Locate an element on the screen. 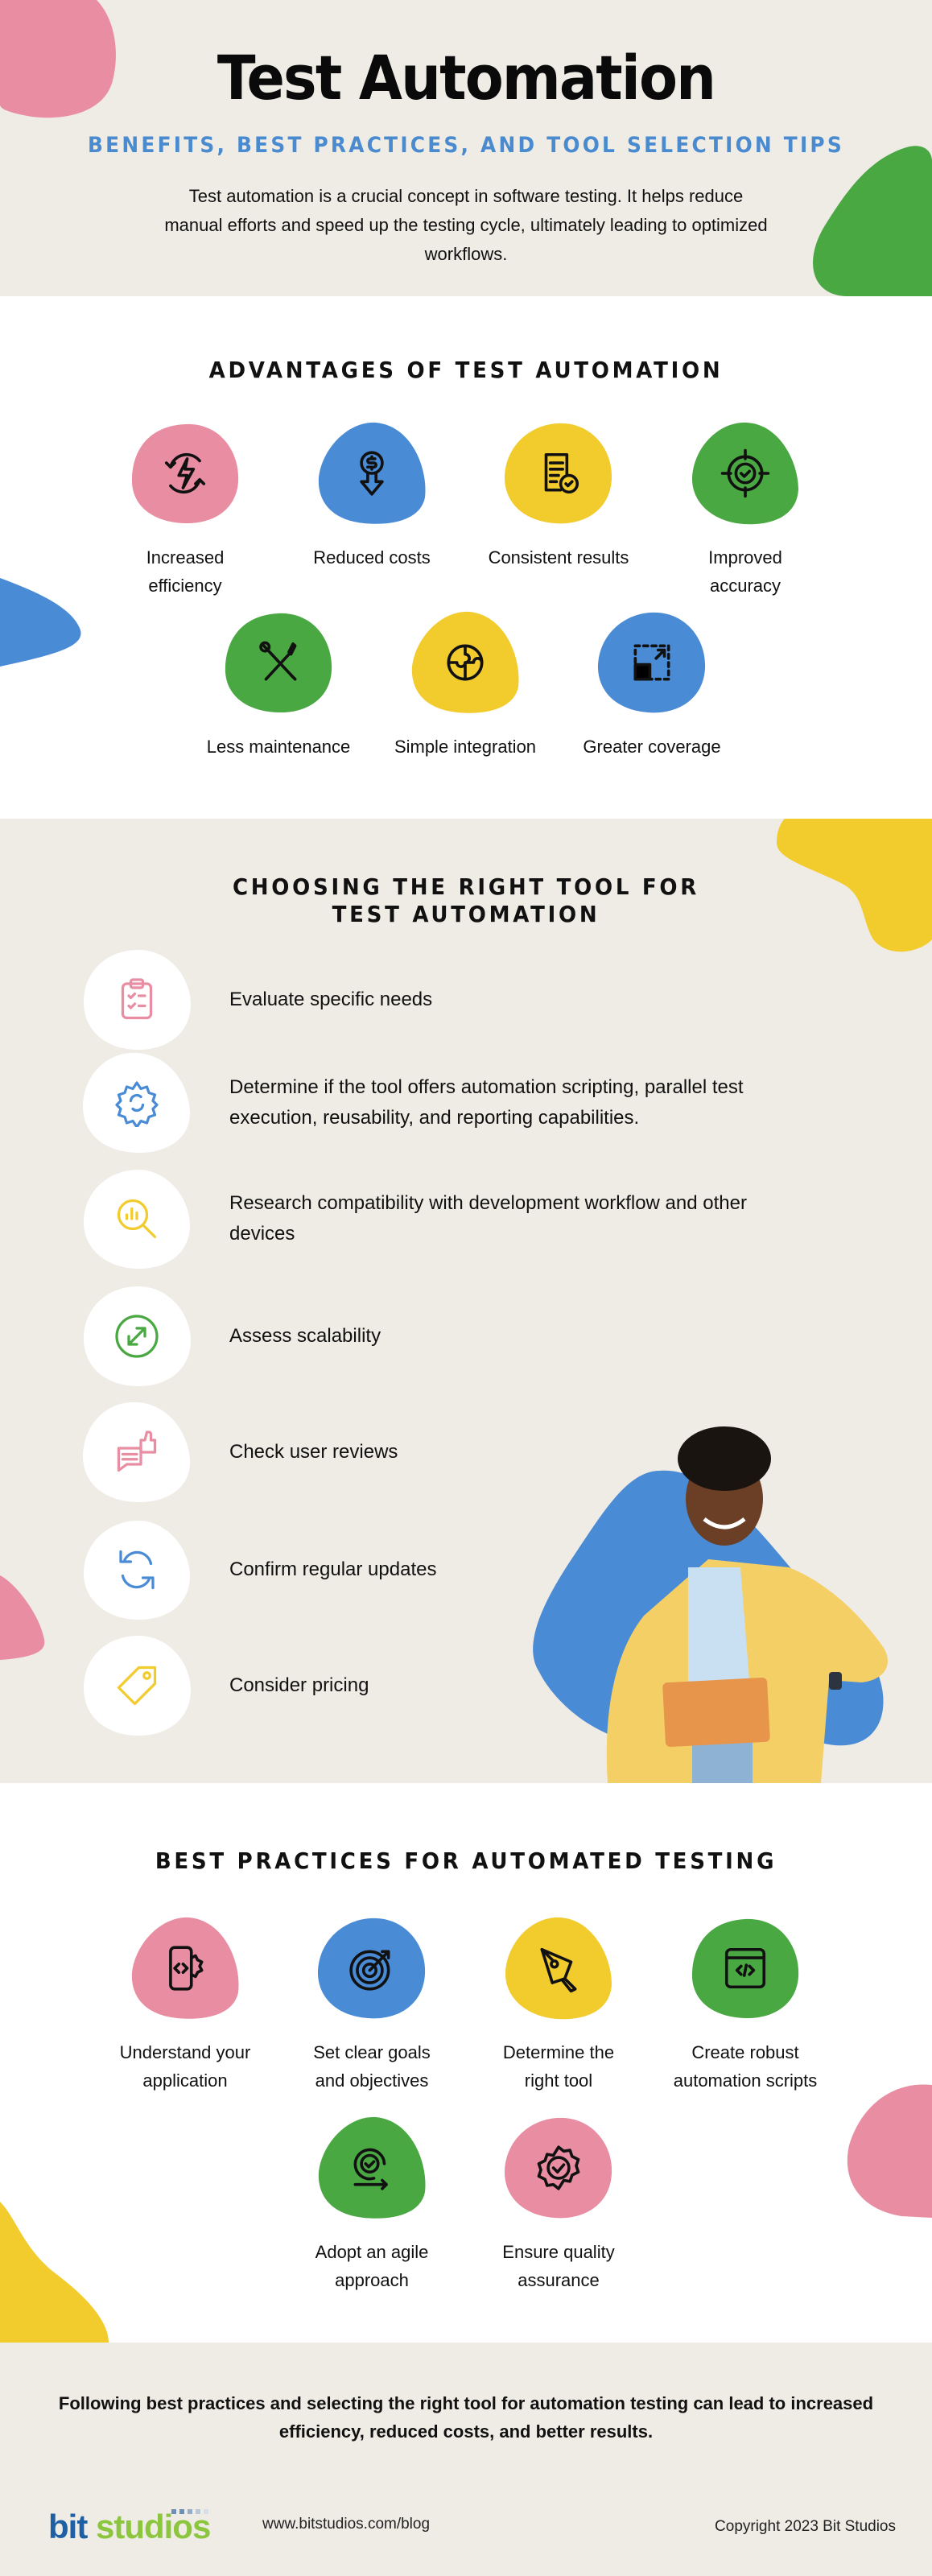 This screenshot has height=2576, width=932. bit-studios-logo: bit studios is located at coordinates (129, 2527).